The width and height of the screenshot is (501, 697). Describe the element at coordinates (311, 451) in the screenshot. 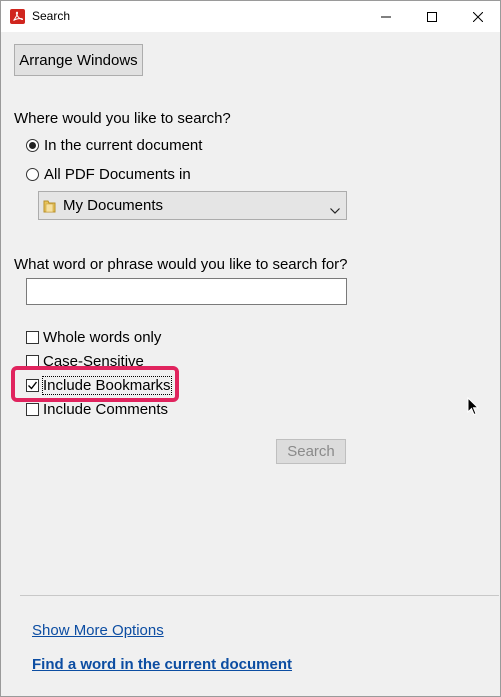

I see `search-button: Search` at that location.